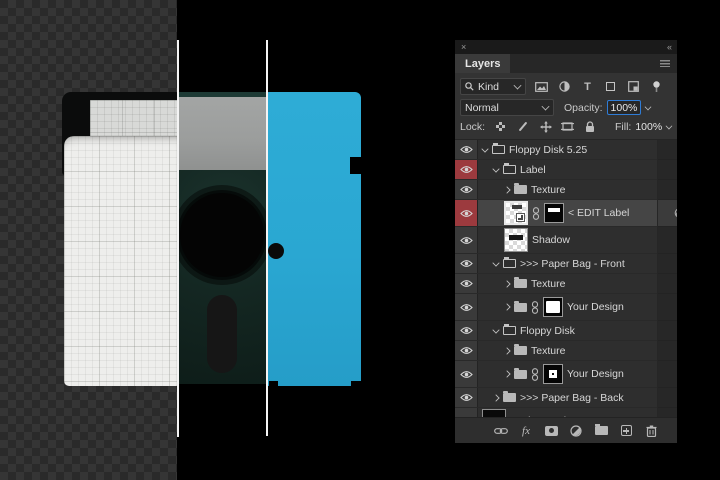 The height and width of the screenshot is (480, 720). Describe the element at coordinates (626, 431) in the screenshot. I see `new-layer-icon` at that location.